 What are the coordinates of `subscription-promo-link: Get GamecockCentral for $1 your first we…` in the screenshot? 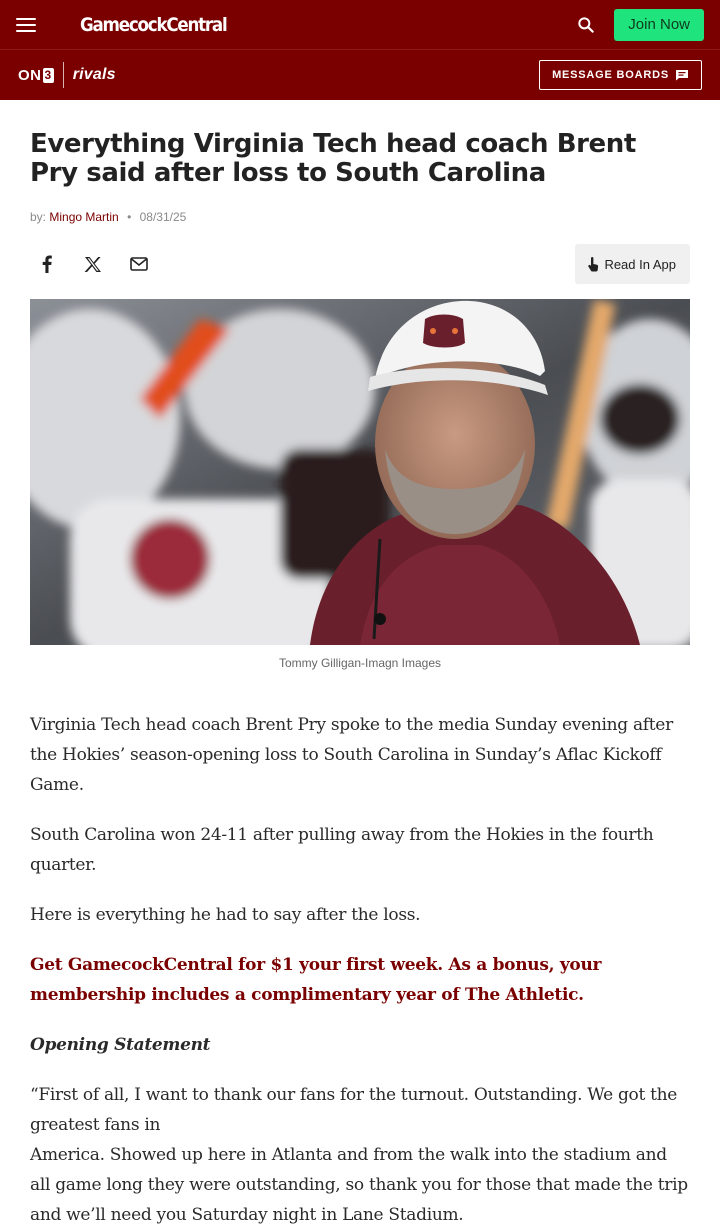 It's located at (360, 980).